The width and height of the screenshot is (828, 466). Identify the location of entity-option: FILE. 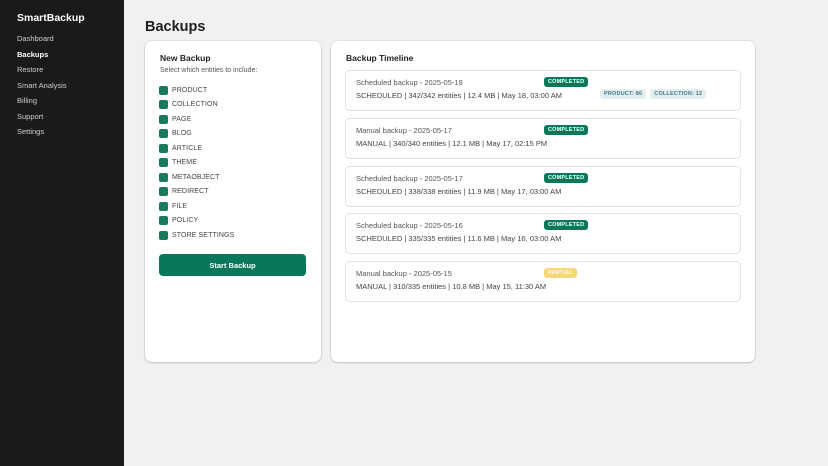
(196, 206).